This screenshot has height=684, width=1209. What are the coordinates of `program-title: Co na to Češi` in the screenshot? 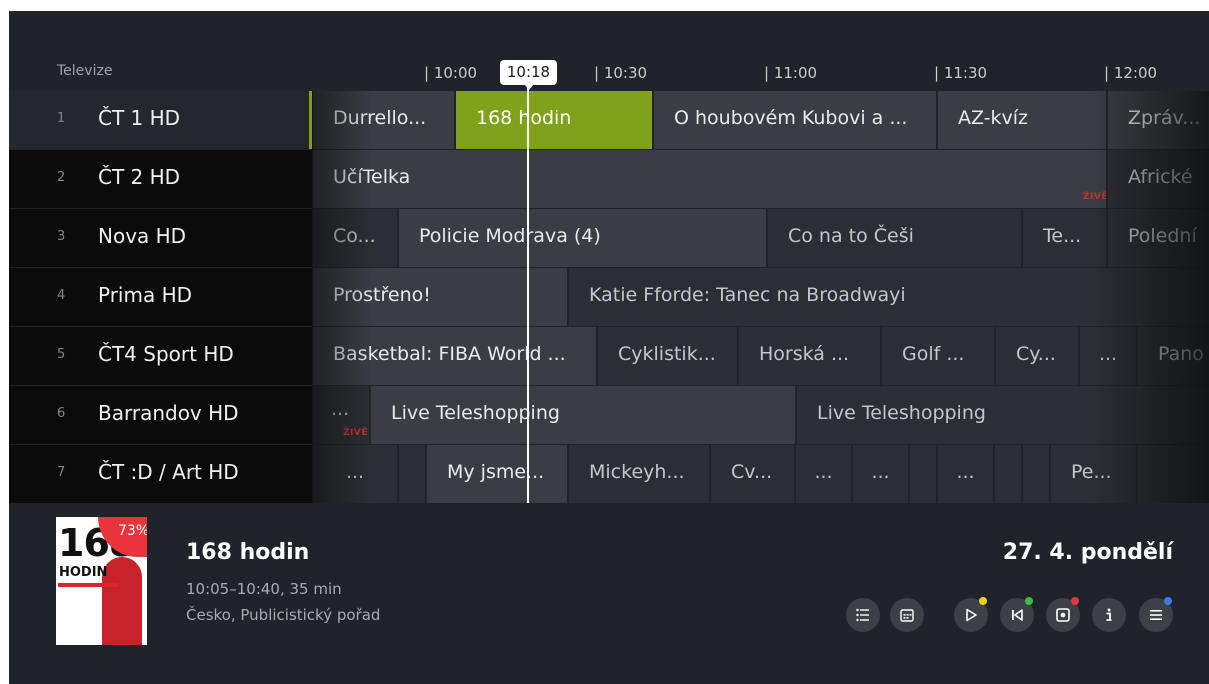 It's located at (851, 236).